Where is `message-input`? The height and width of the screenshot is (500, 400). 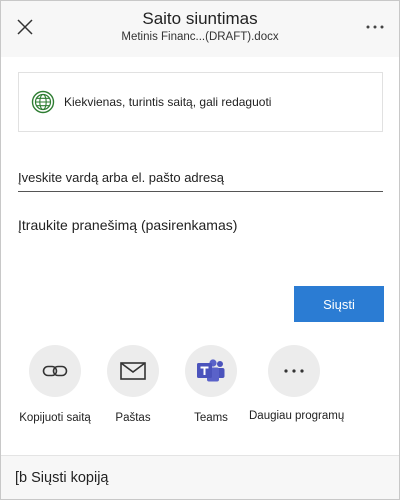 message-input is located at coordinates (200, 247).